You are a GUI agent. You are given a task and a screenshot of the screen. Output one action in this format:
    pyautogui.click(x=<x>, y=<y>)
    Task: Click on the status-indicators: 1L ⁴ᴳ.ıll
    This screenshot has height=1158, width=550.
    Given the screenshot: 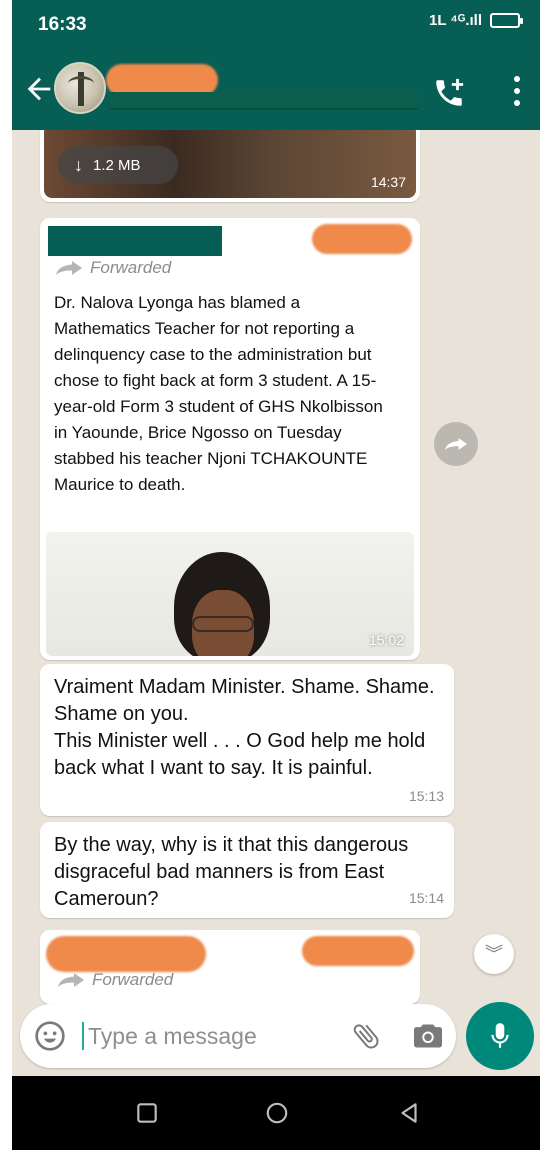 What is the action you would take?
    pyautogui.click(x=475, y=20)
    